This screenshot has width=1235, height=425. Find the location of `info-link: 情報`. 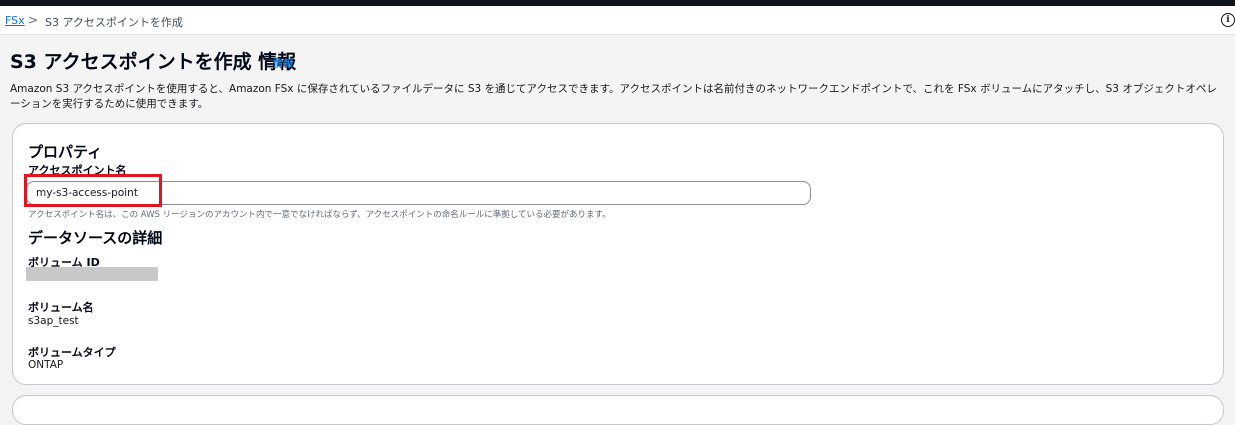

info-link: 情報 is located at coordinates (283, 62).